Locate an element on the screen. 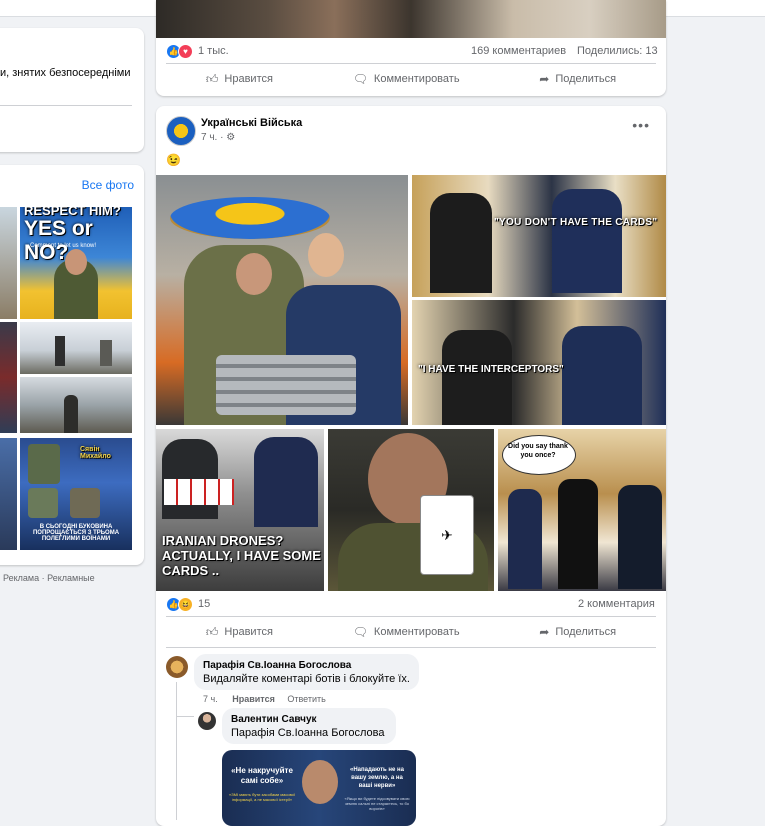 Image resolution: width=765 pixels, height=826 pixels. shares-count: Поделились: 13 is located at coordinates (617, 51).